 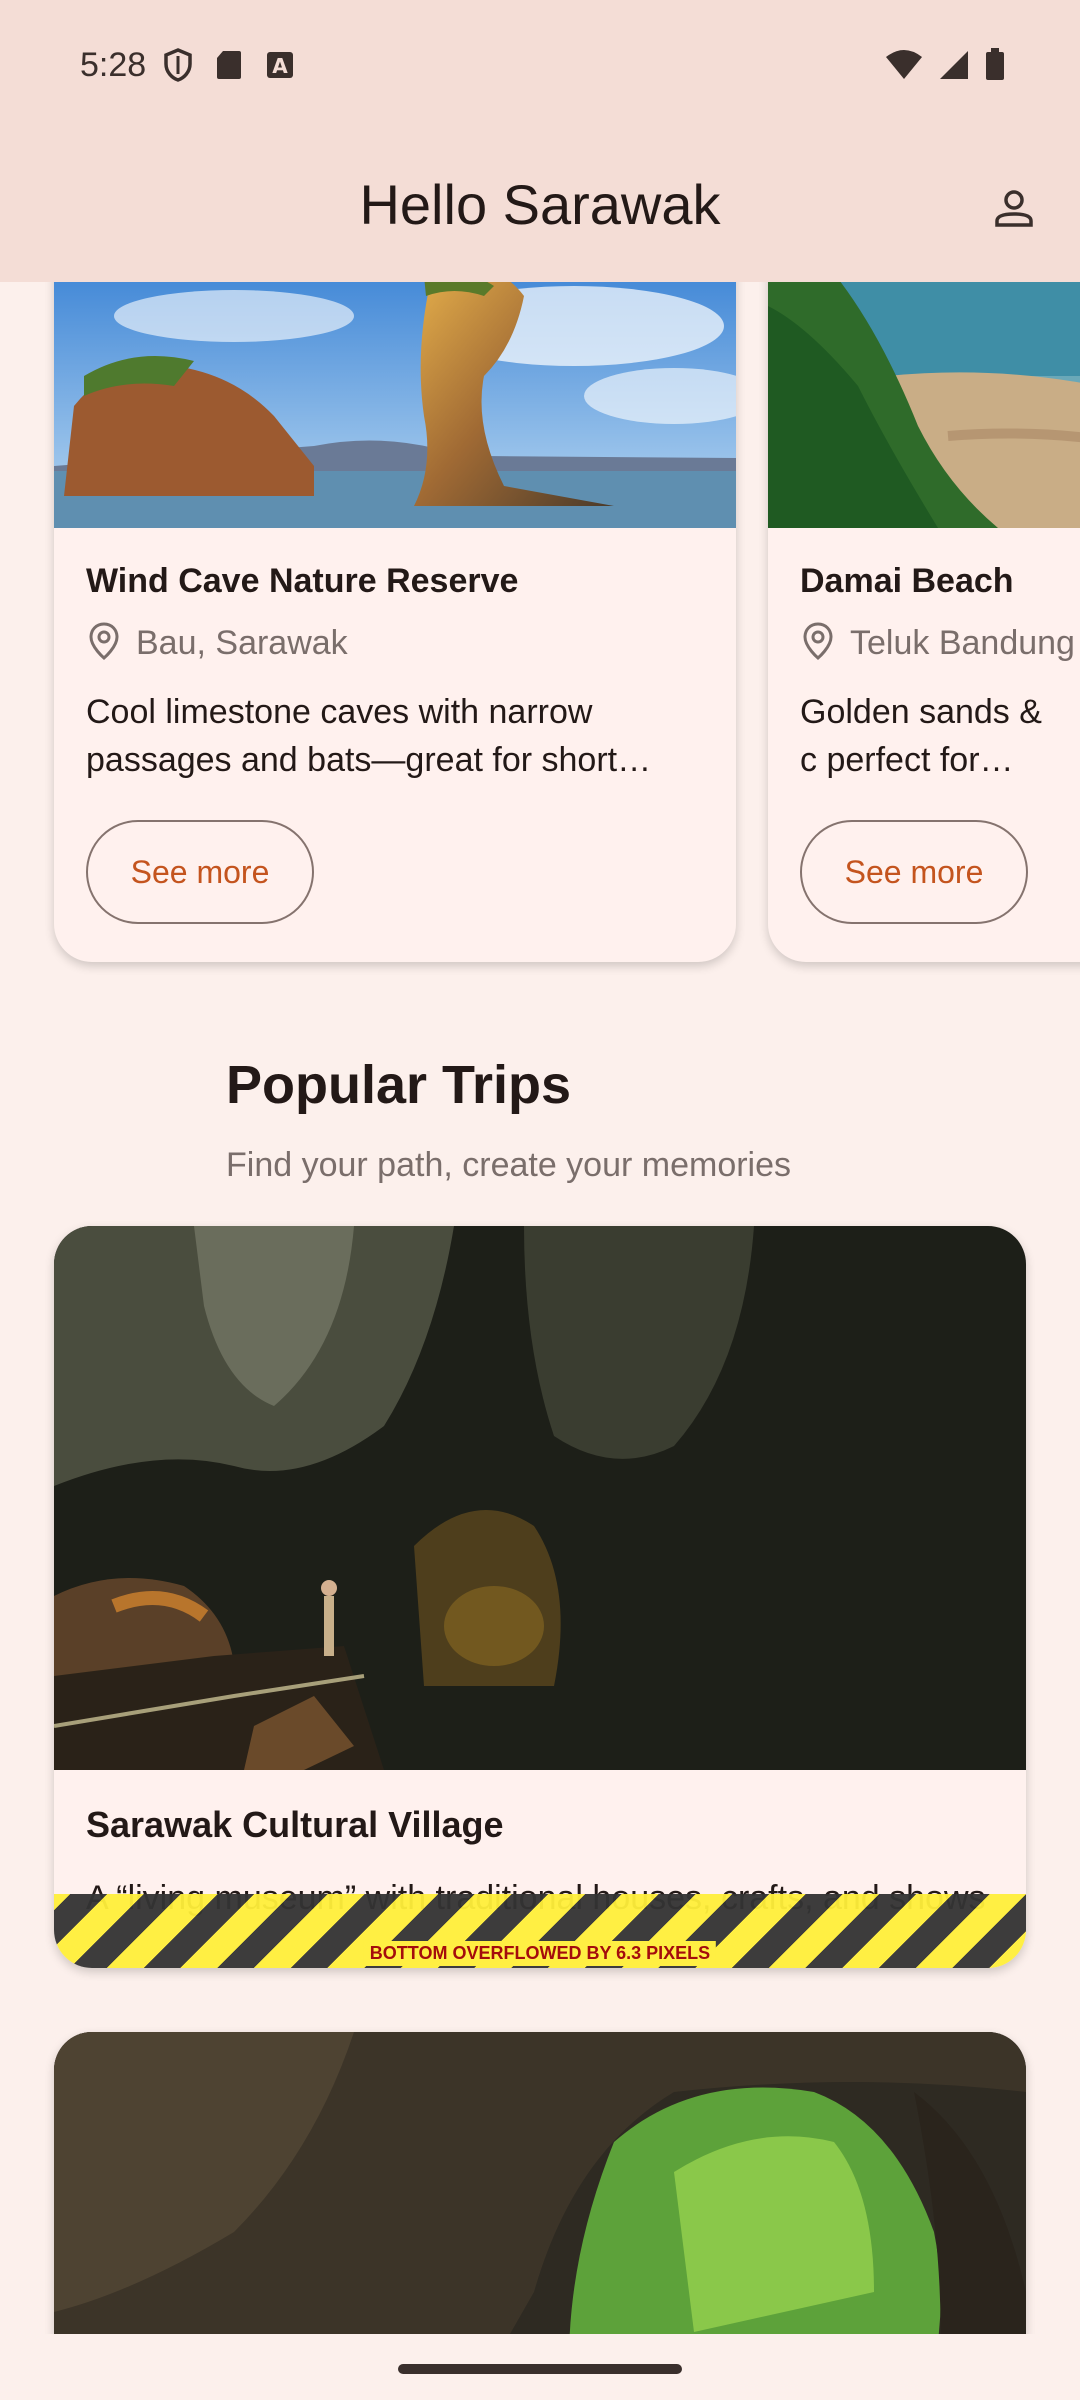 What do you see at coordinates (921, 736) in the screenshot?
I see `destination-description: Golden sands & c perfect for swim` at bounding box center [921, 736].